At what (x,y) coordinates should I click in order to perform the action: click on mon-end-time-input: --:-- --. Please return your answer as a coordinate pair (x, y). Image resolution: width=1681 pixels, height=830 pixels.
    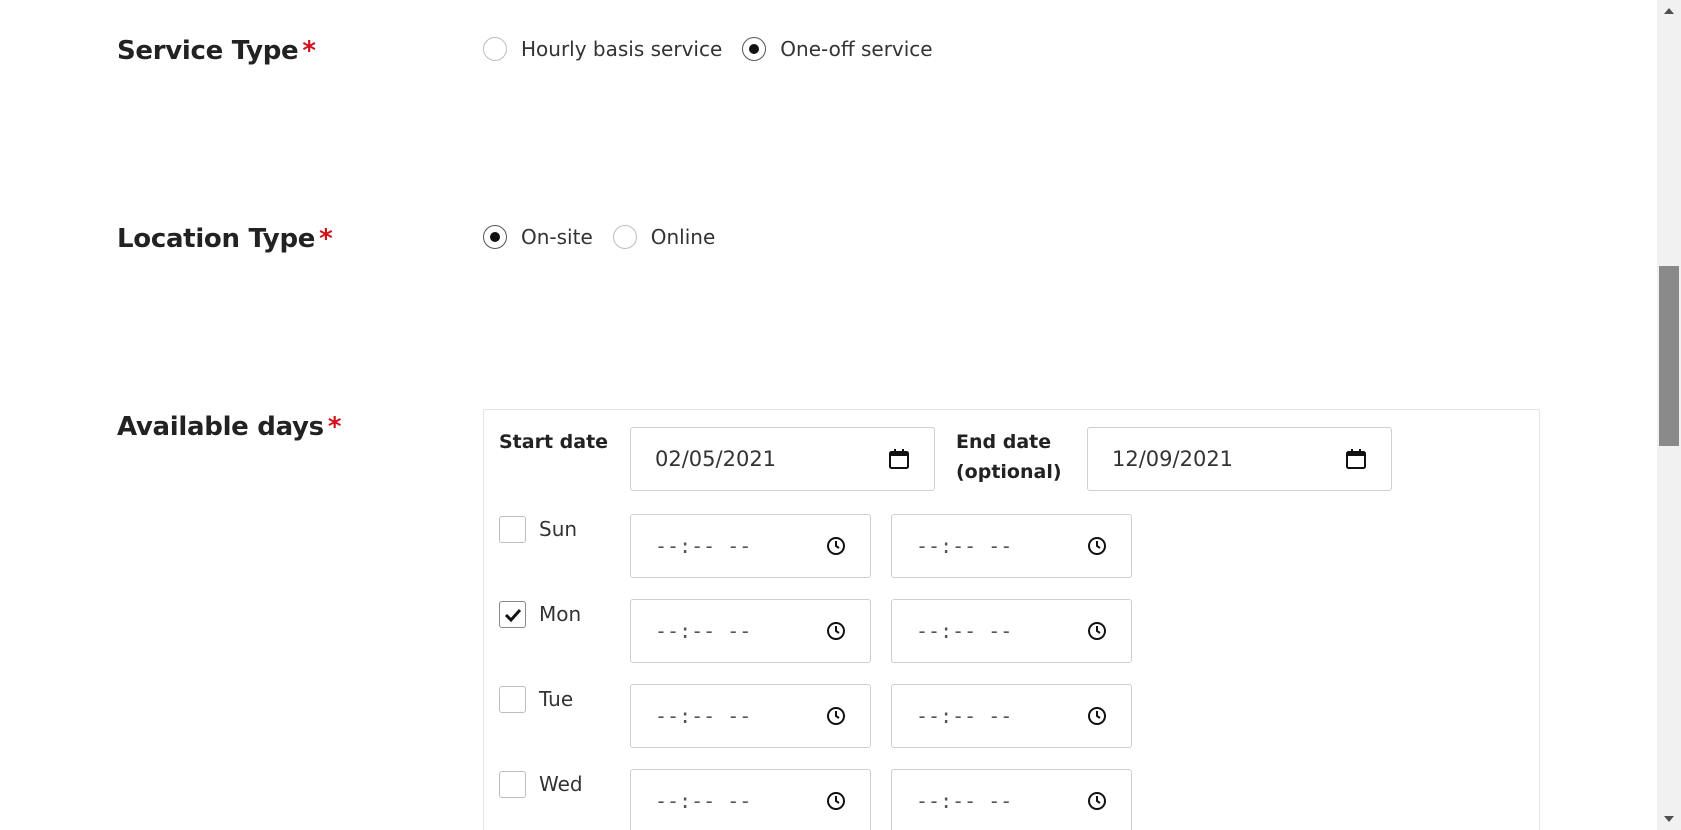
    Looking at the image, I should click on (1011, 631).